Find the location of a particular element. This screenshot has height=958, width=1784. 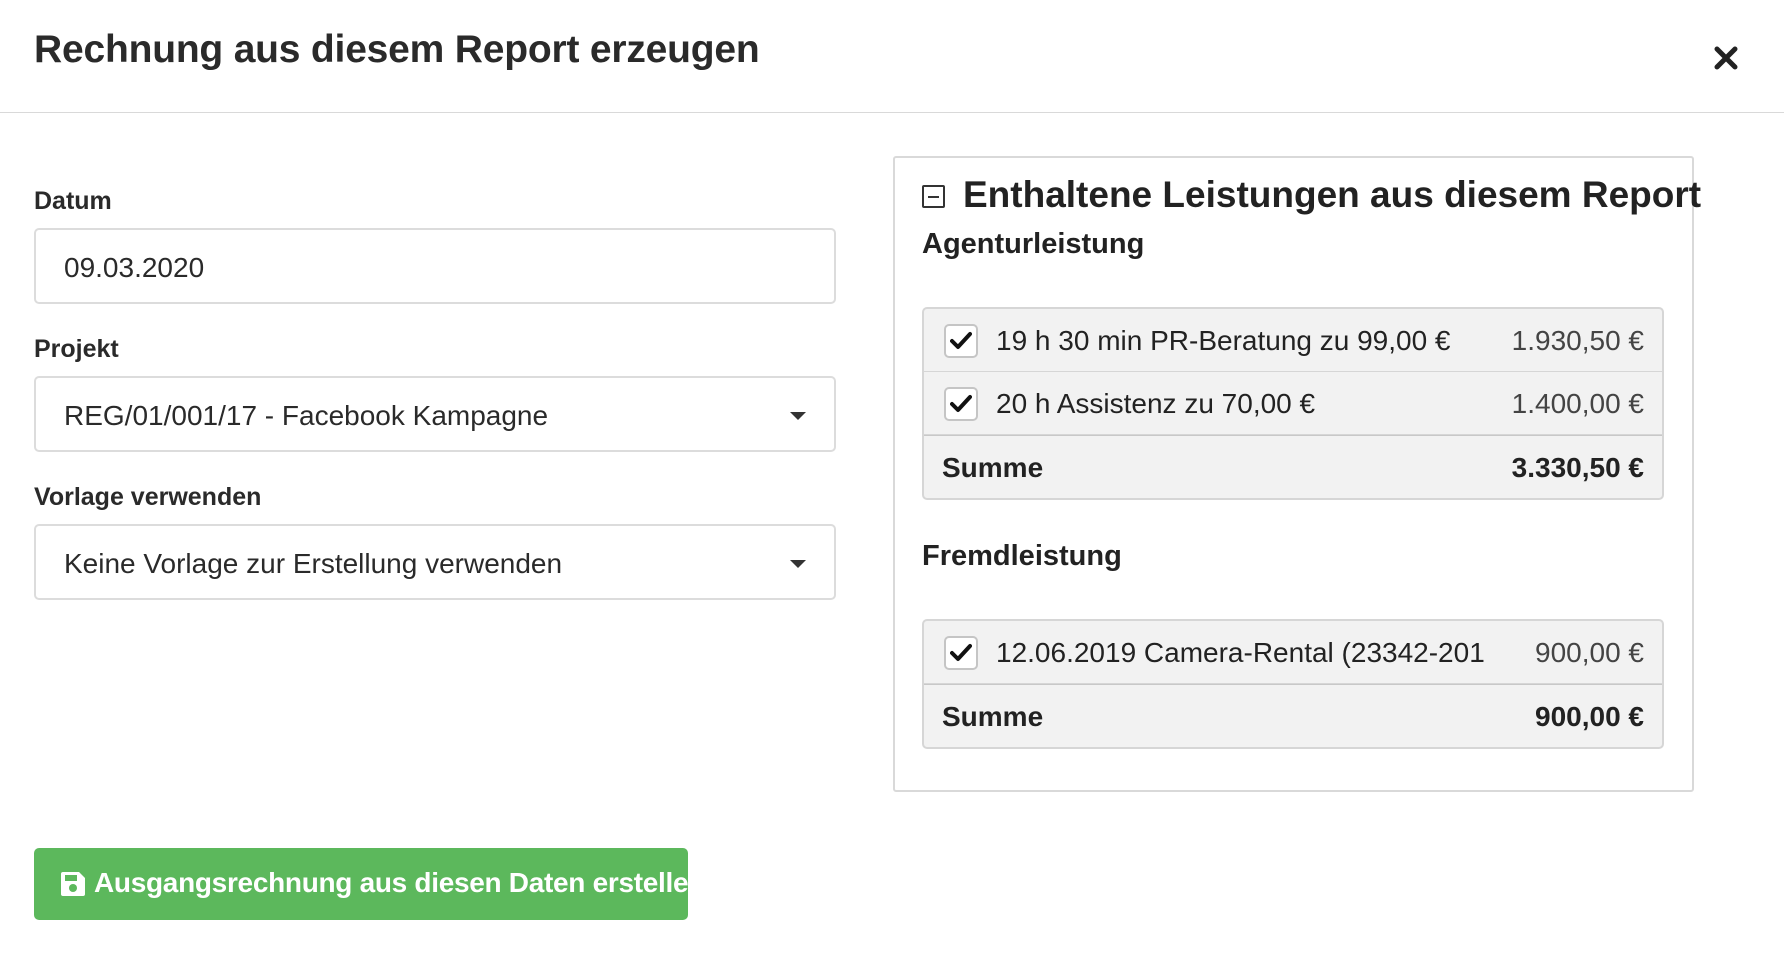

panel-title: Enthaltene Leistungen aus diesem Report is located at coordinates (1332, 194).